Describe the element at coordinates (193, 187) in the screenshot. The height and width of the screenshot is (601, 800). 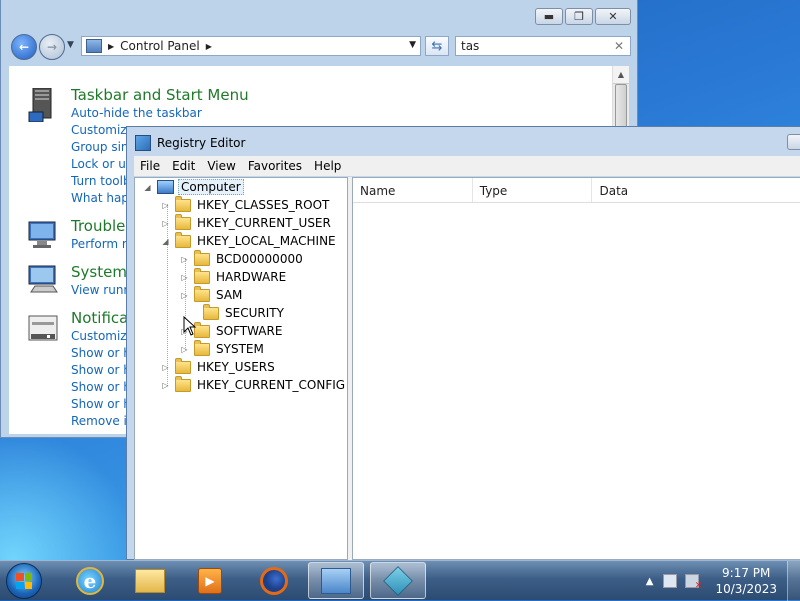
I see `tree-node-computer: ◢ Computer` at that location.